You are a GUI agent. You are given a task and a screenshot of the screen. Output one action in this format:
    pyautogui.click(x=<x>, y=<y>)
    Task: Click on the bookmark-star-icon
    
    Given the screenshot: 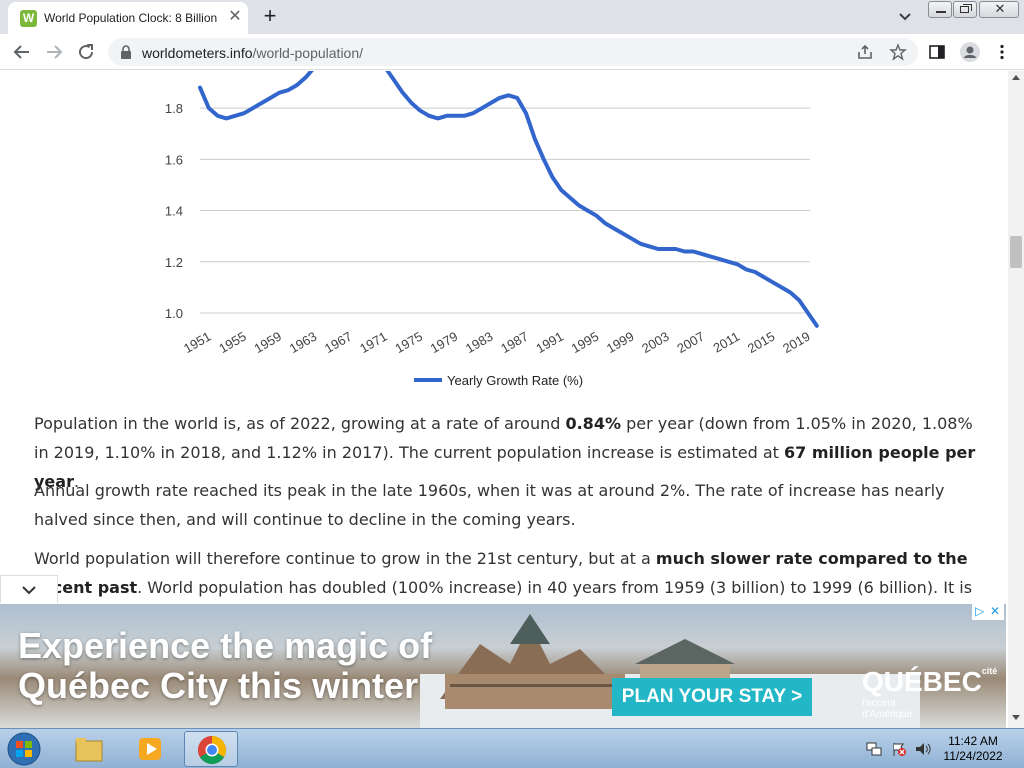 What is the action you would take?
    pyautogui.click(x=898, y=52)
    